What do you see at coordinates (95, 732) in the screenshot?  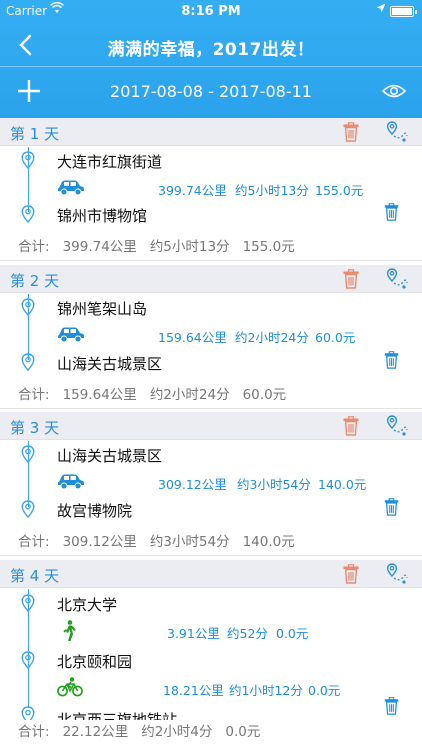 I see `summary-distance: 22.12公里` at bounding box center [95, 732].